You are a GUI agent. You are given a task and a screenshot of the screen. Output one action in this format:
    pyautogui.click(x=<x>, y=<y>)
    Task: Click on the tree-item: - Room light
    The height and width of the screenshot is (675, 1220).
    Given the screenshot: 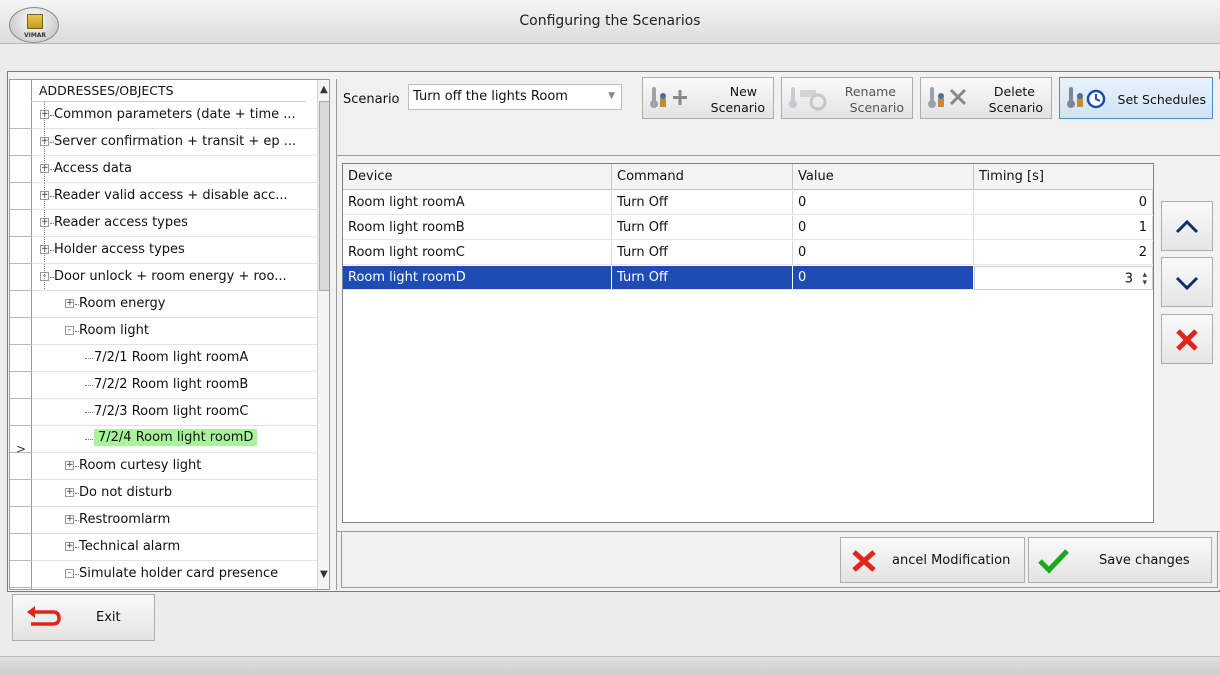 What is the action you would take?
    pyautogui.click(x=174, y=331)
    